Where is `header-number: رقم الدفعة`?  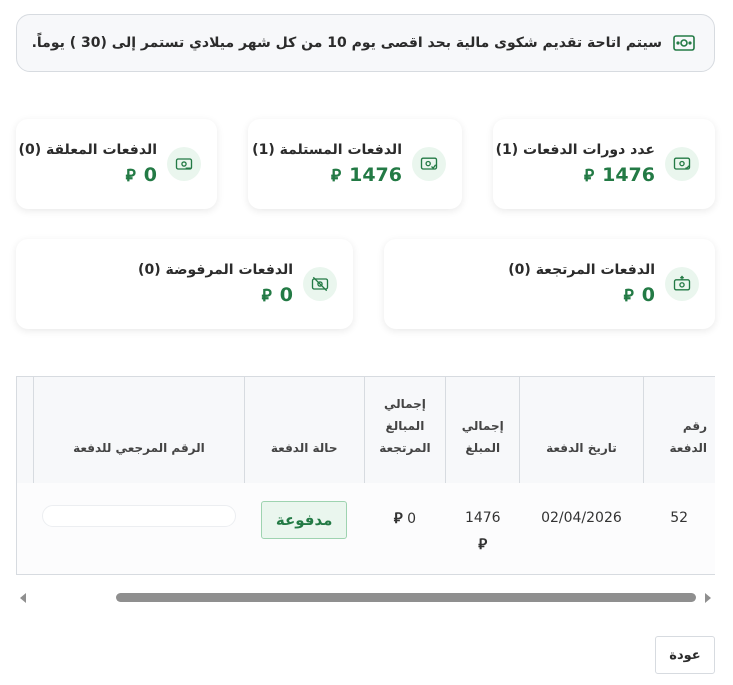
header-number: رقم الدفعة is located at coordinates (678, 430).